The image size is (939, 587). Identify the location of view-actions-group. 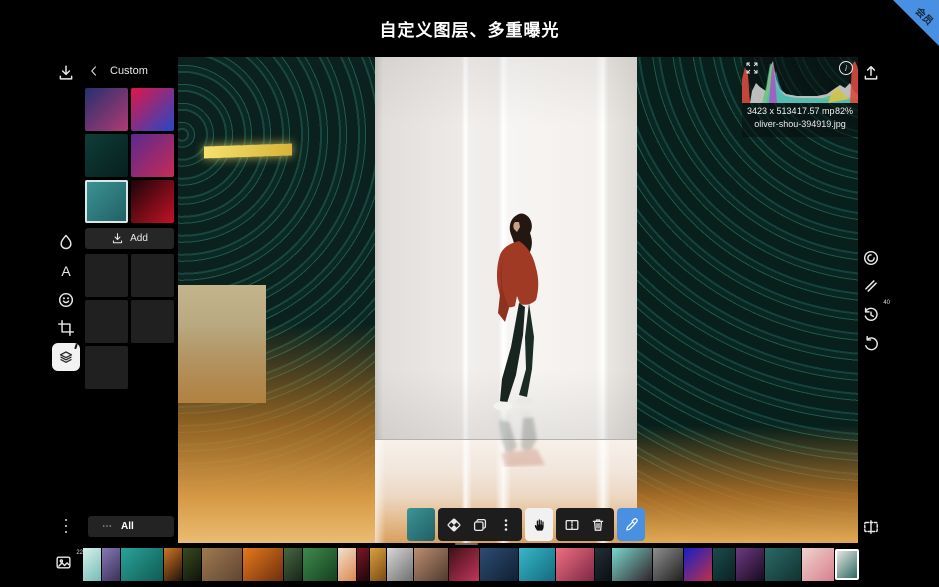
(585, 524).